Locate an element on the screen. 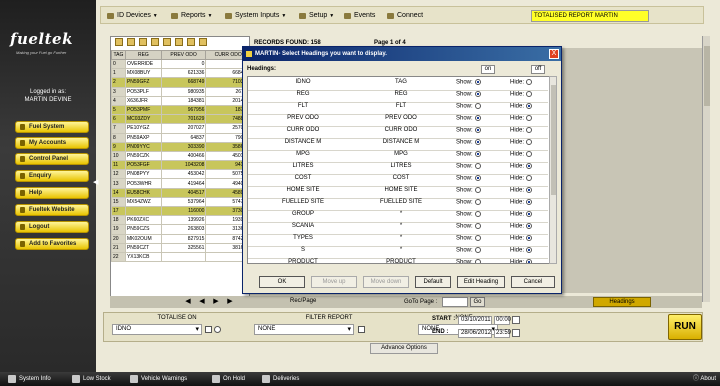 The width and height of the screenshot is (720, 386). move-up-button: Move up is located at coordinates (334, 282).